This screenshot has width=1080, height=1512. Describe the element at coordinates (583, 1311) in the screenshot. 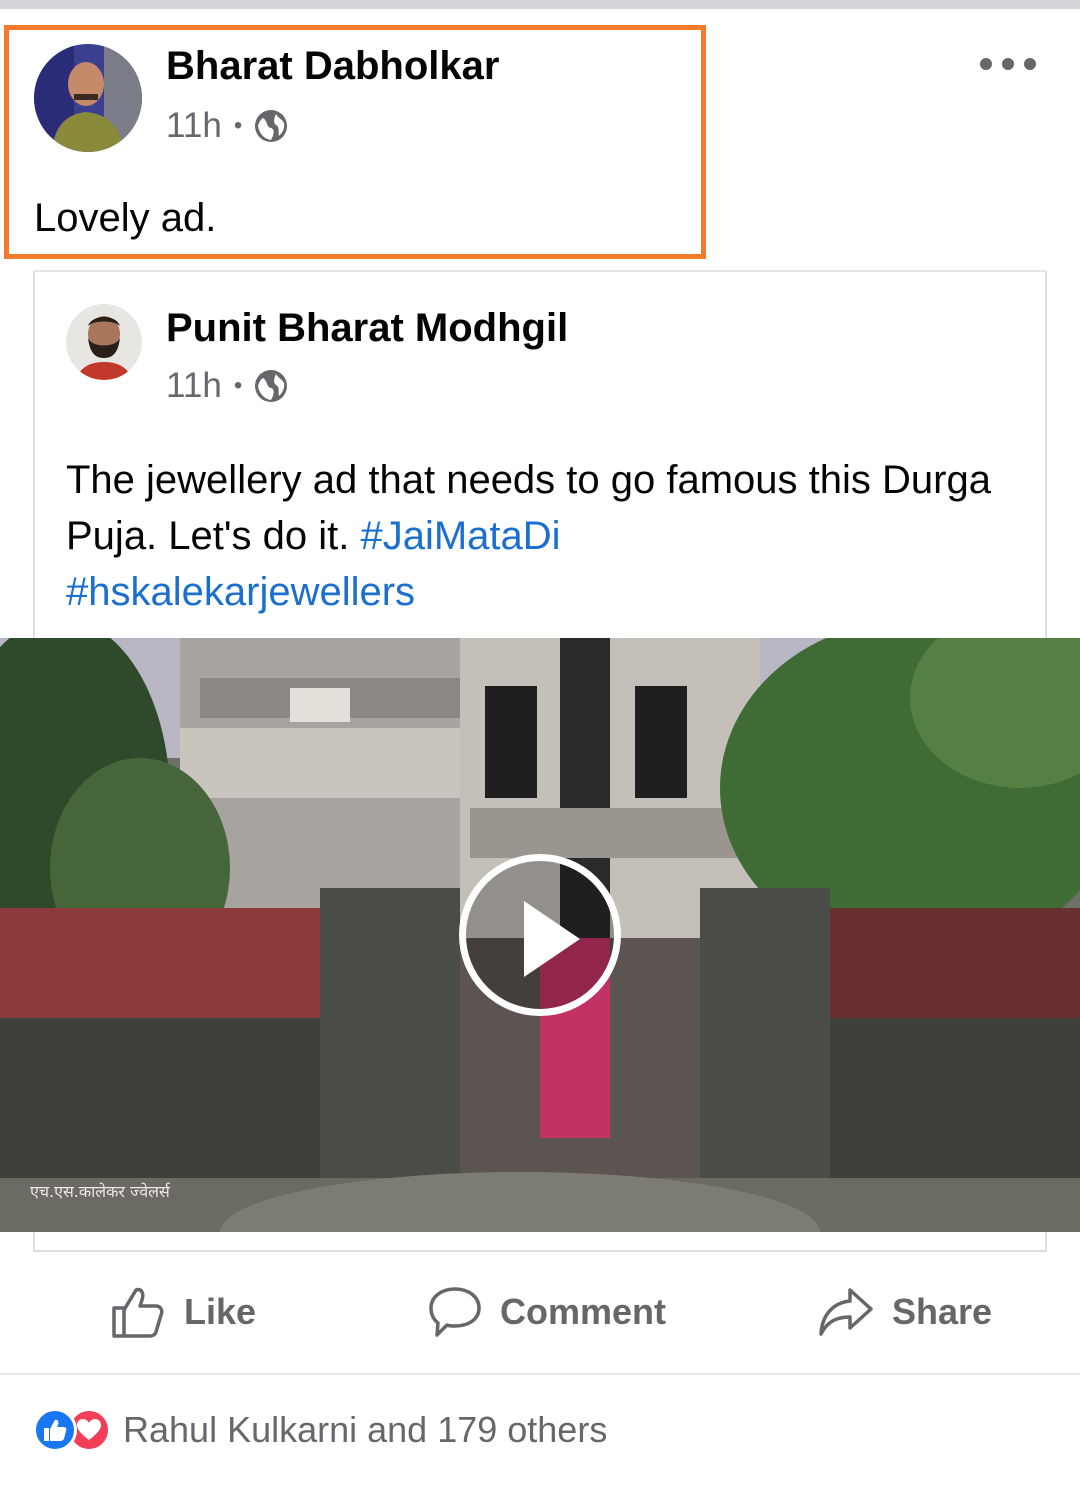

I see `comment-label: Comment` at that location.